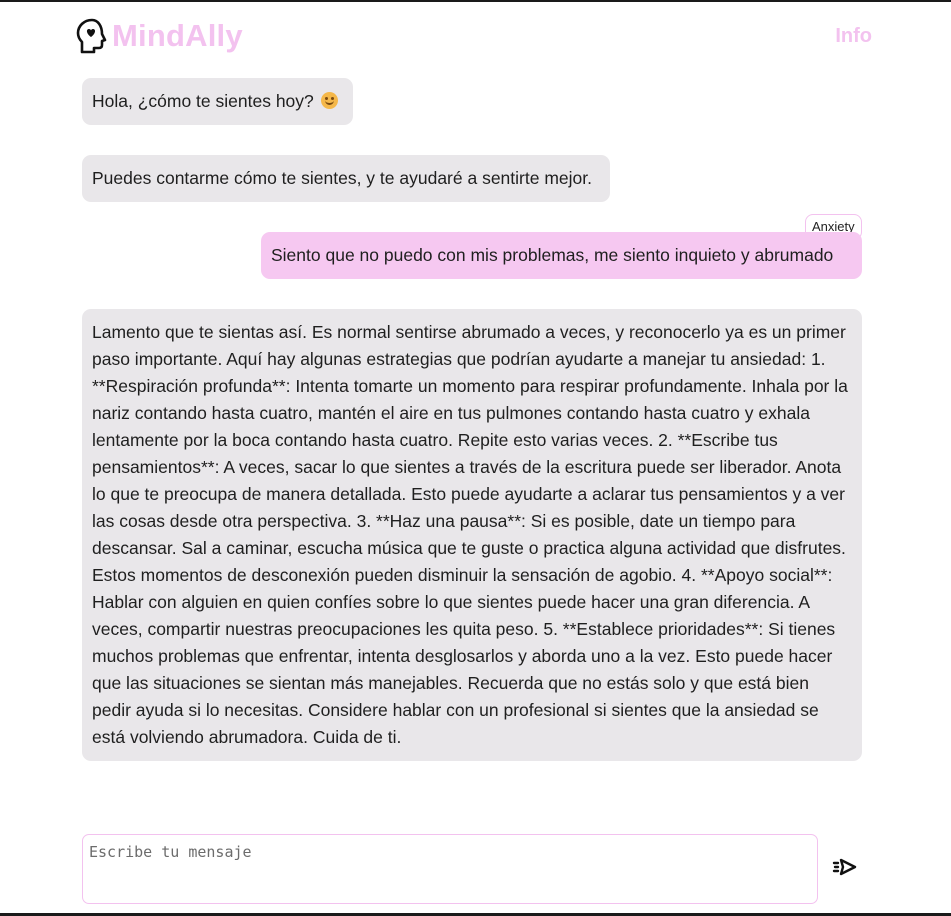  I want to click on bot-message-greeting: Hola, ¿cómo te sientes hoy?, so click(217, 101).